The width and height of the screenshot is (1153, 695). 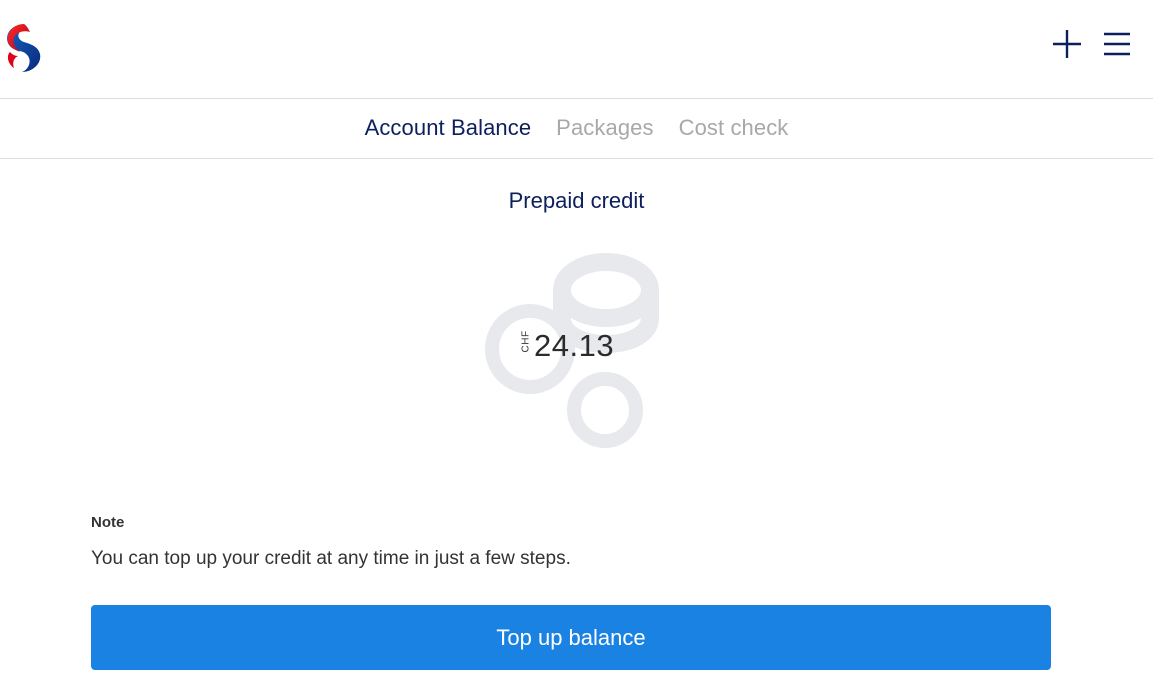 What do you see at coordinates (1067, 44) in the screenshot?
I see `plus-icon` at bounding box center [1067, 44].